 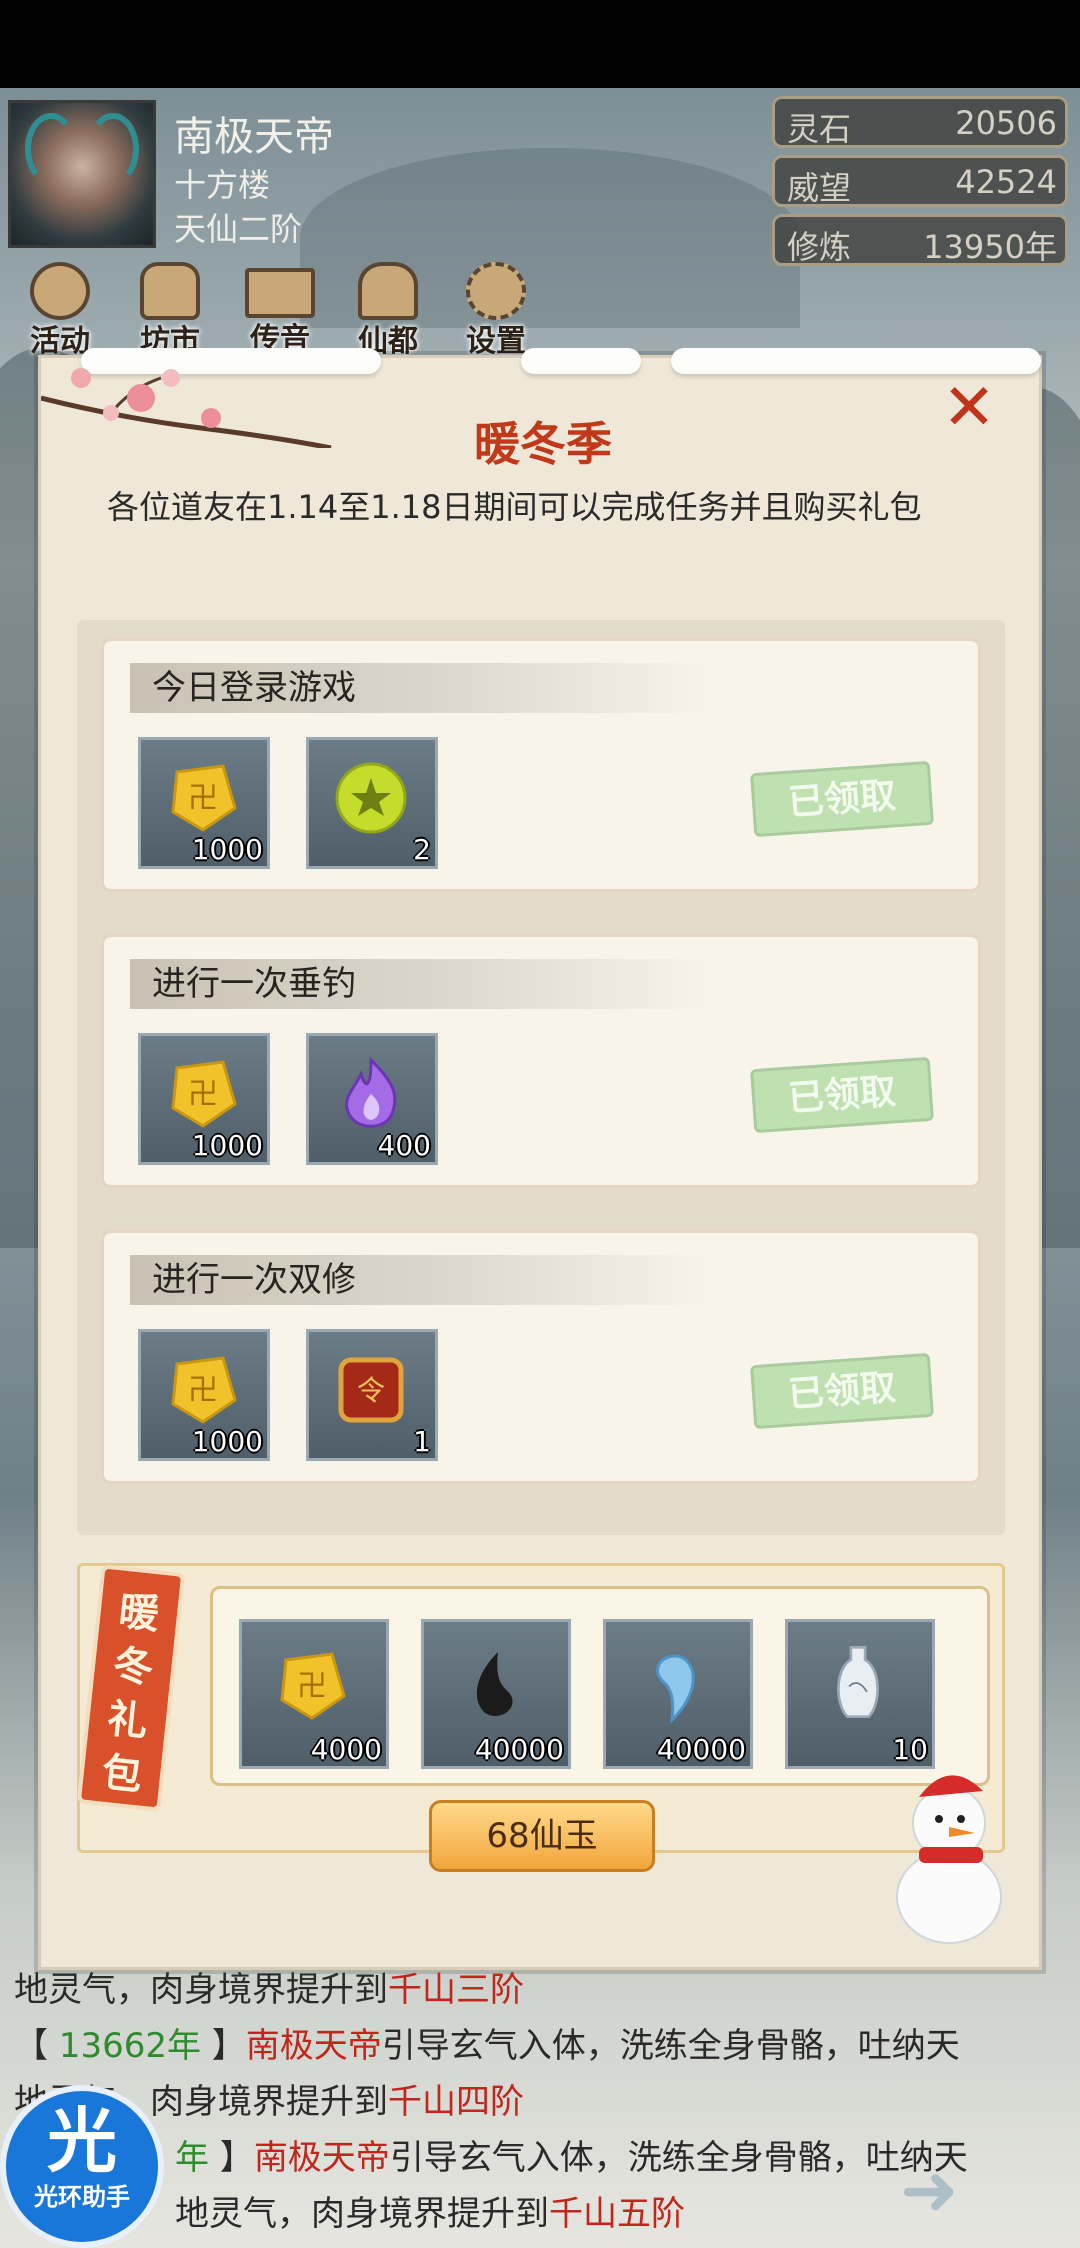 I want to click on gift-count: 4000, so click(x=346, y=1749).